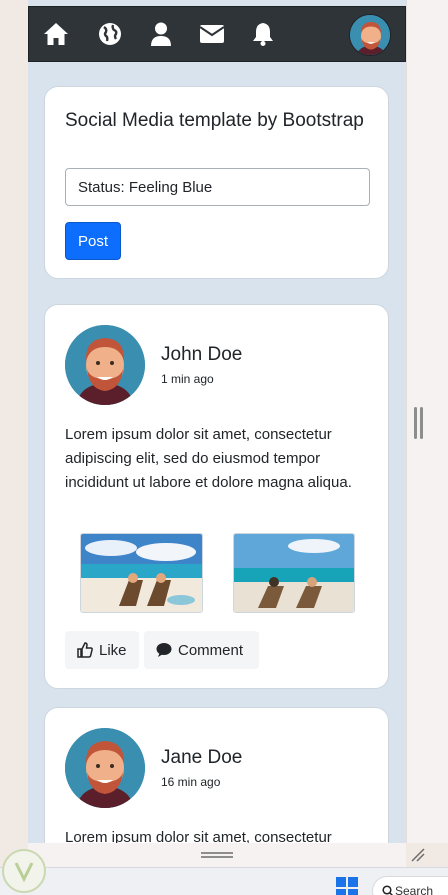 This screenshot has height=895, width=448. I want to click on envelope-icon, so click(212, 34).